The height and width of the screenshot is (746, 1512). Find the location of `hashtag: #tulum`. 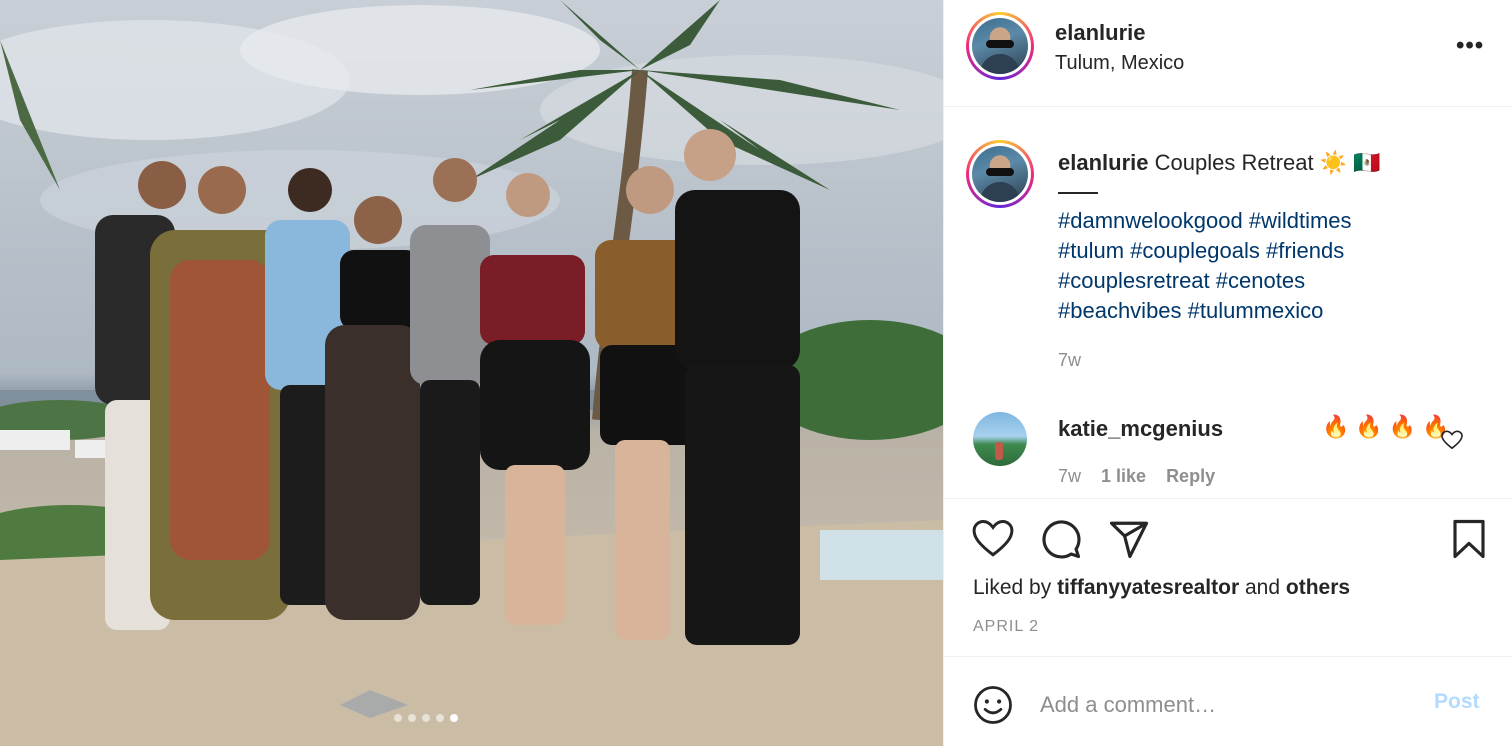

hashtag: #tulum is located at coordinates (1091, 250).